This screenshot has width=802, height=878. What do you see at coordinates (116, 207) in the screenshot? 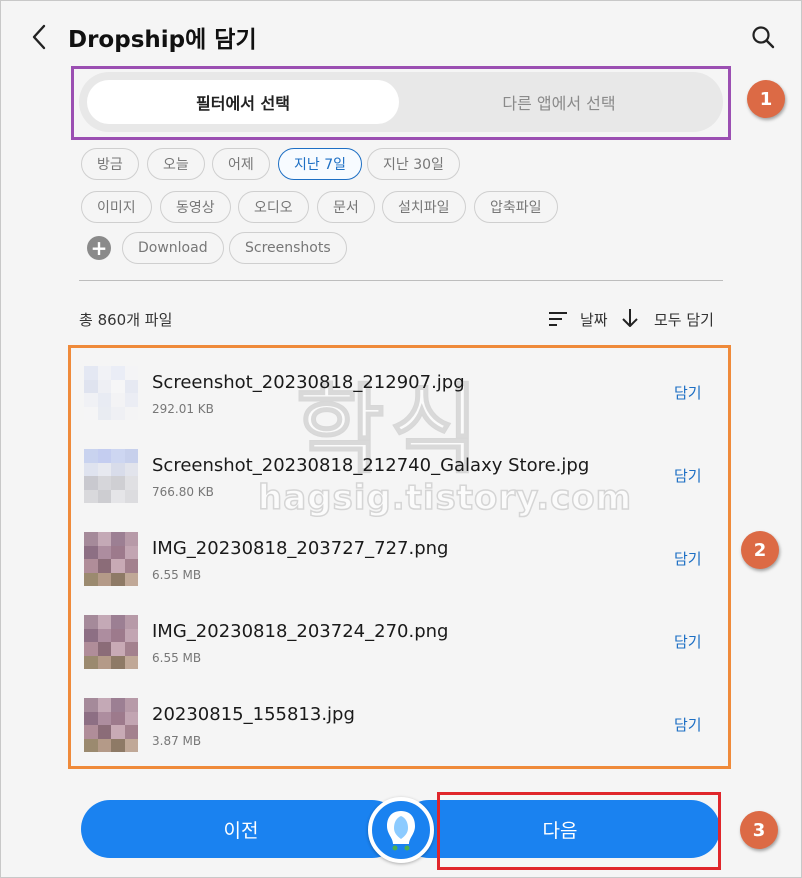
I see `chip-image: 이미지` at bounding box center [116, 207].